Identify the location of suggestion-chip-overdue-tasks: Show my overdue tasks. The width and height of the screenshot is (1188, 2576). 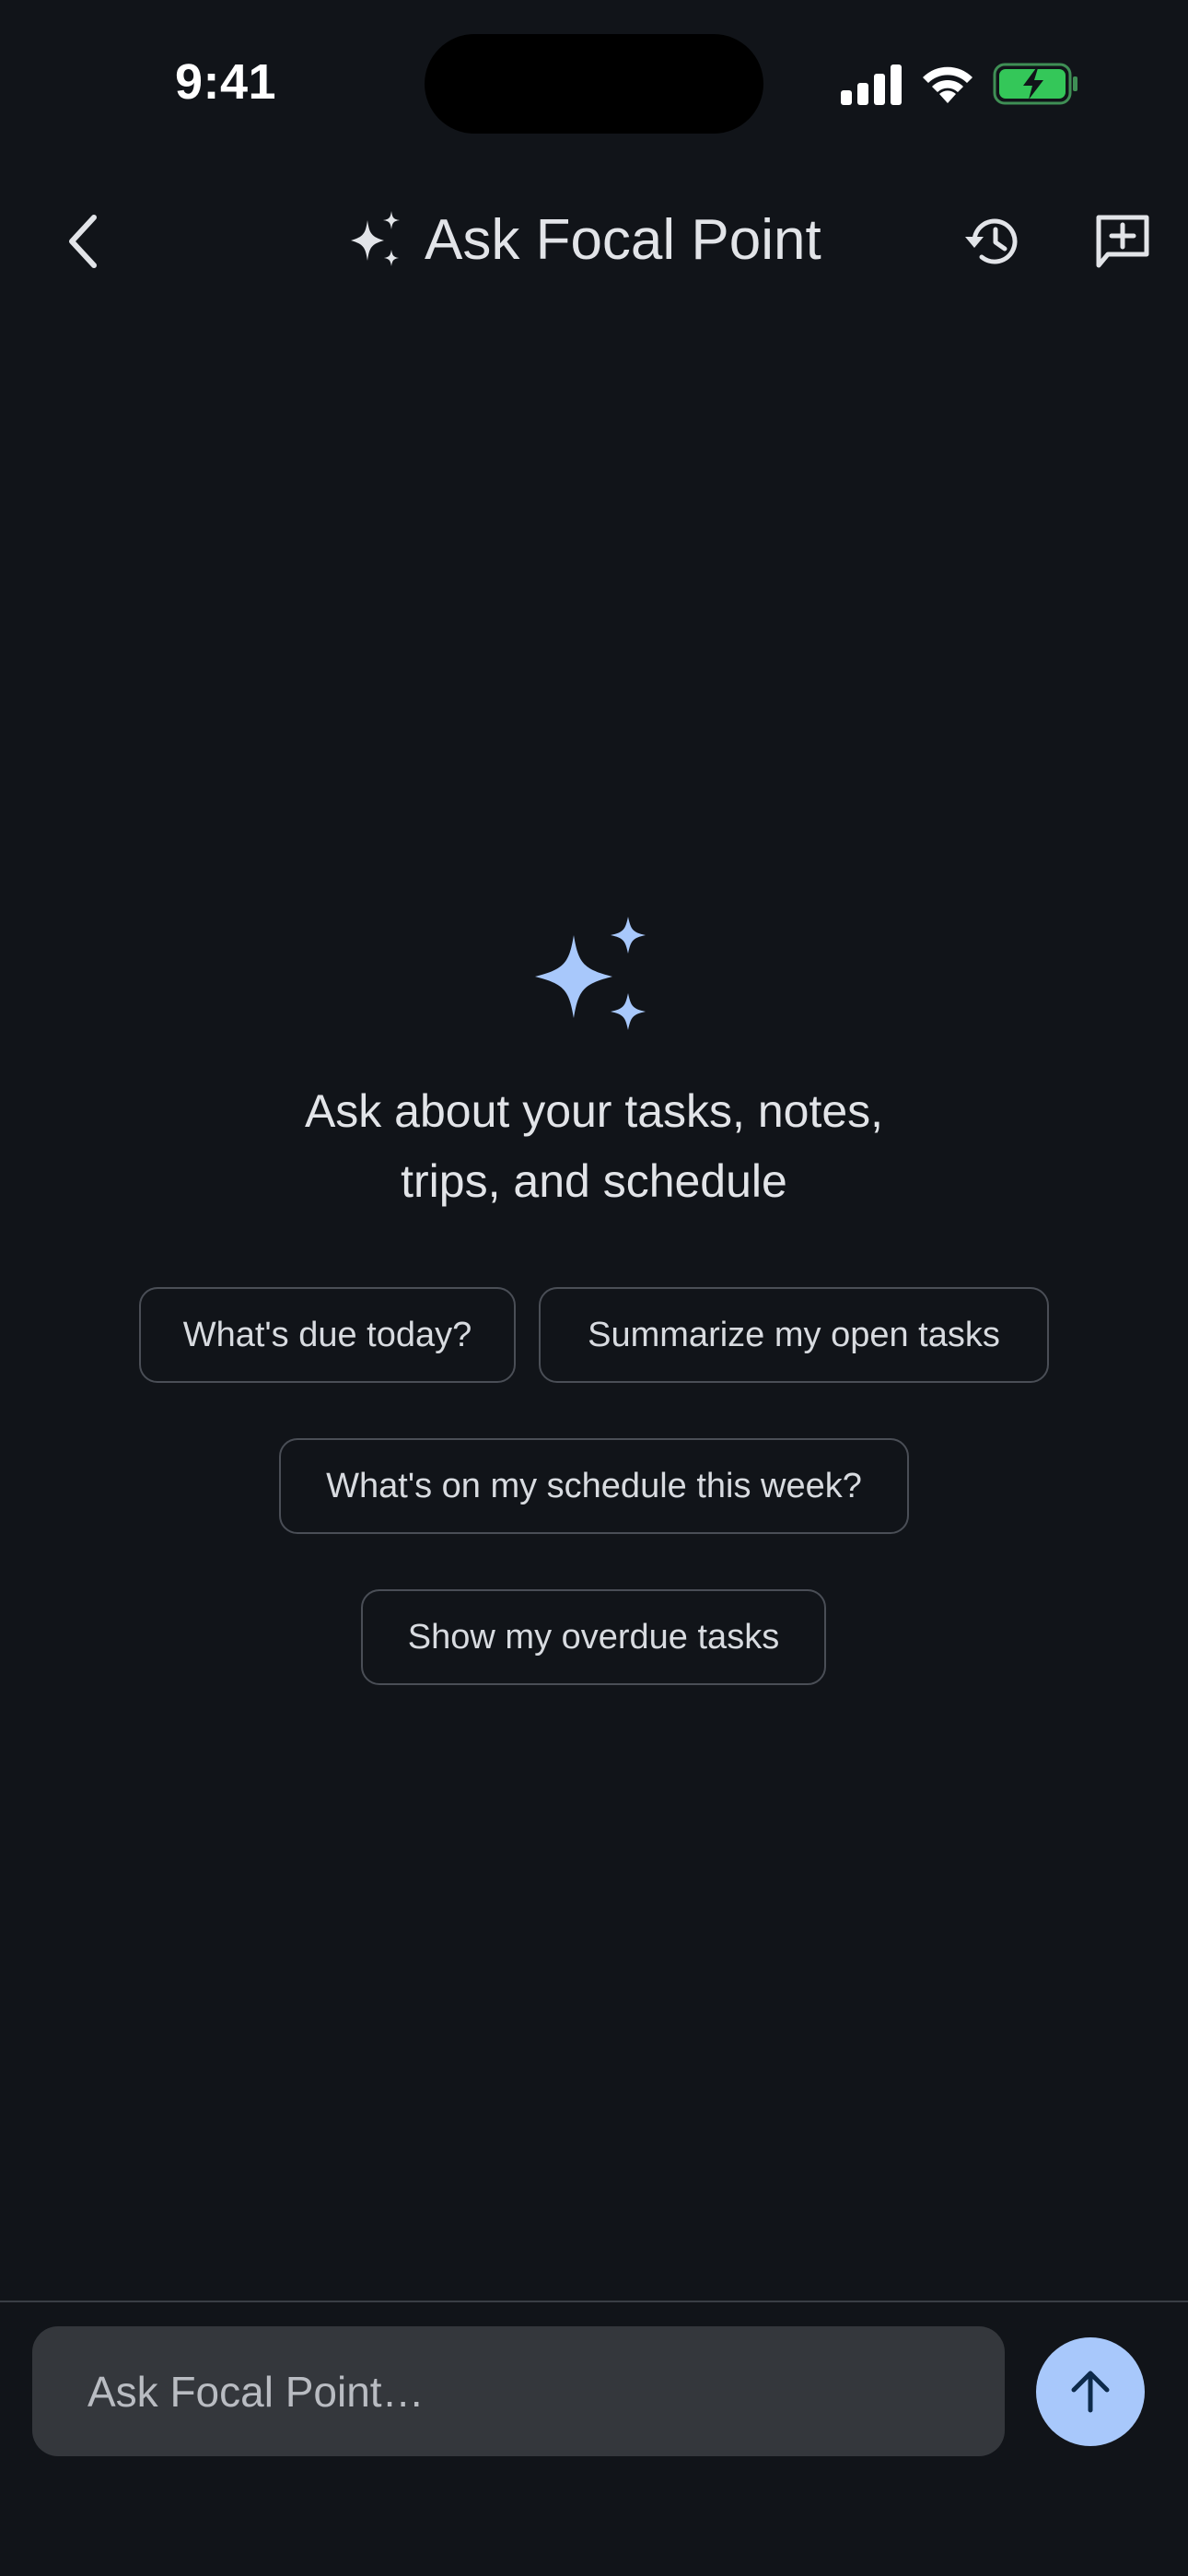
(593, 1637).